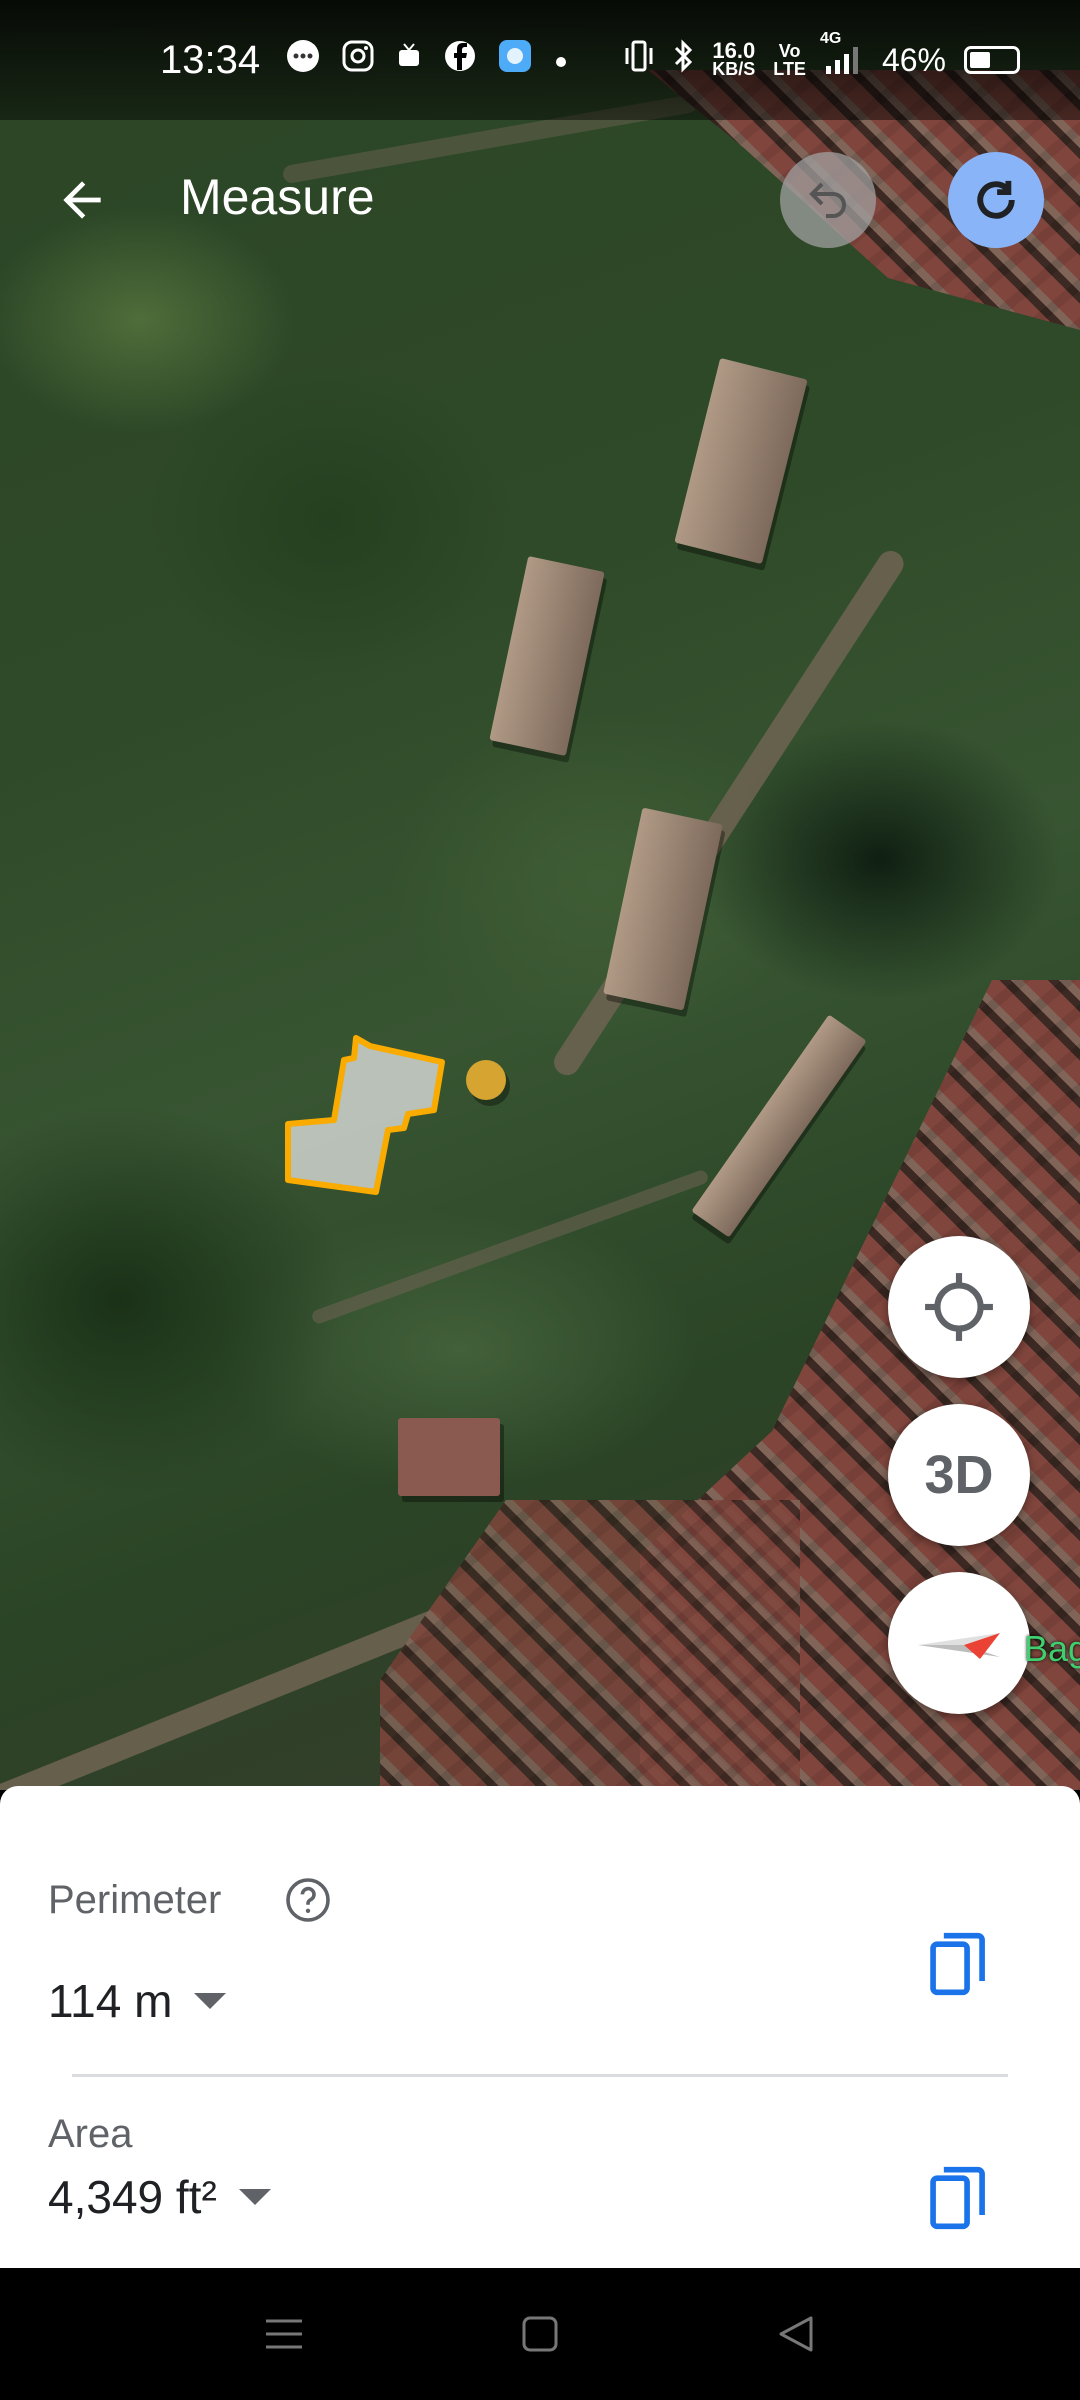  I want to click on copy-perimeter-button, so click(958, 1964).